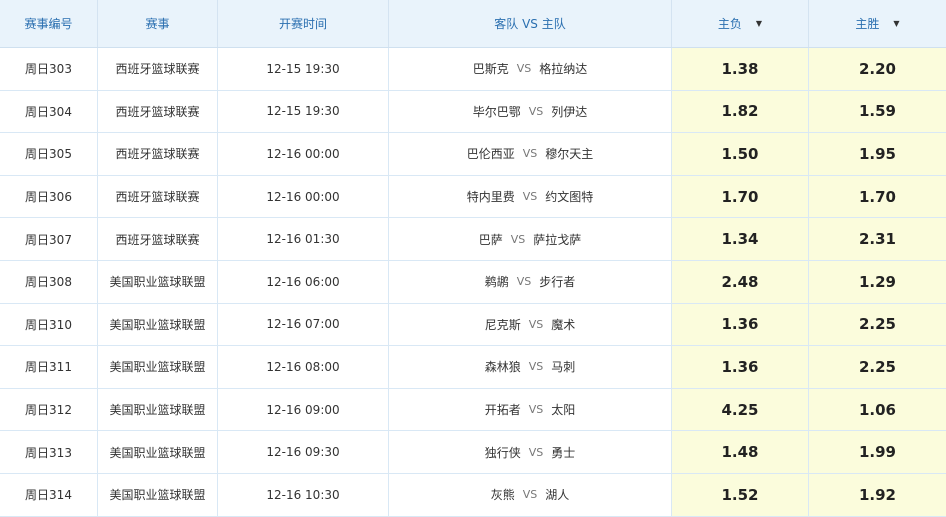 The image size is (946, 517). Describe the element at coordinates (490, 239) in the screenshot. I see `away-team: 巴萨` at that location.